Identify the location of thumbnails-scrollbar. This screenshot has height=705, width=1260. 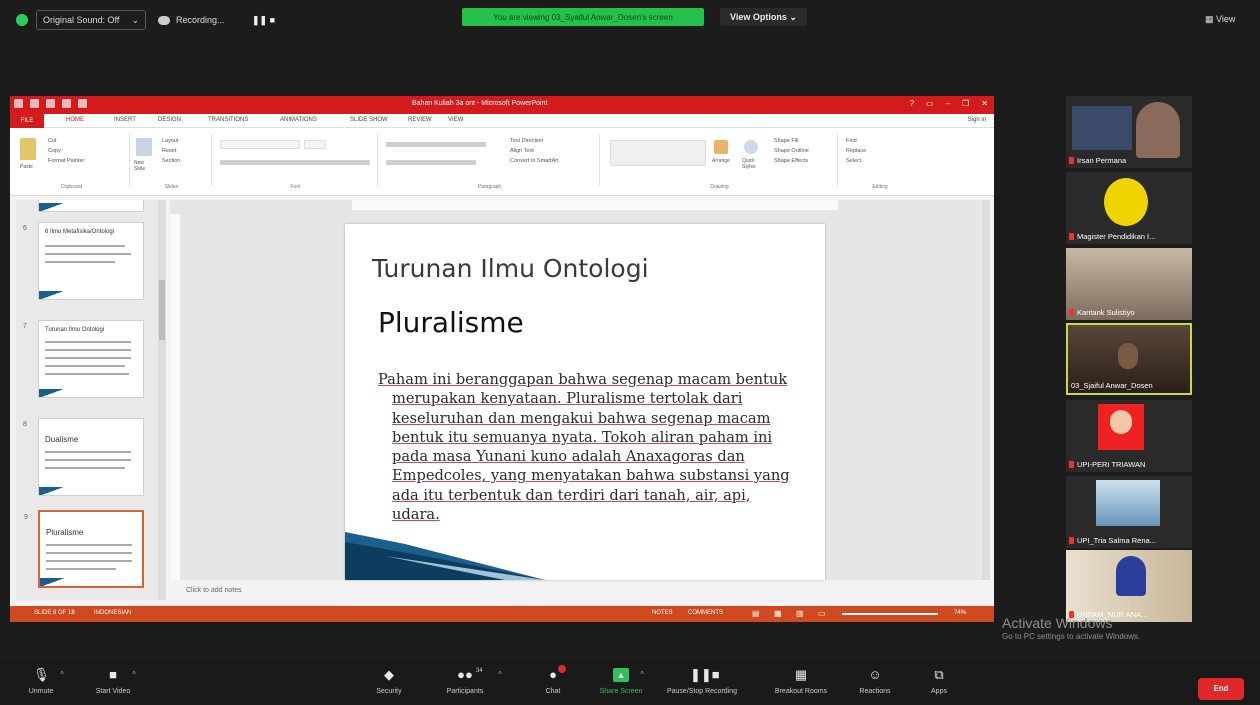
(162, 400).